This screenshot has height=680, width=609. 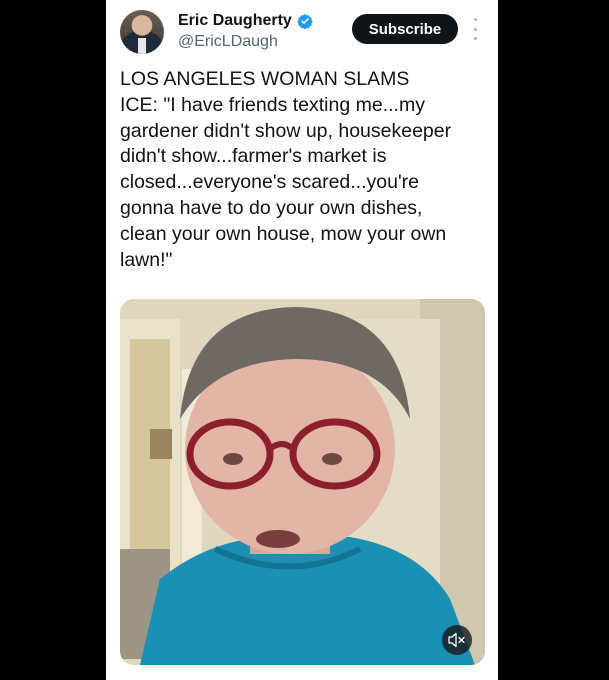 What do you see at coordinates (475, 29) in the screenshot?
I see `more-options-icon` at bounding box center [475, 29].